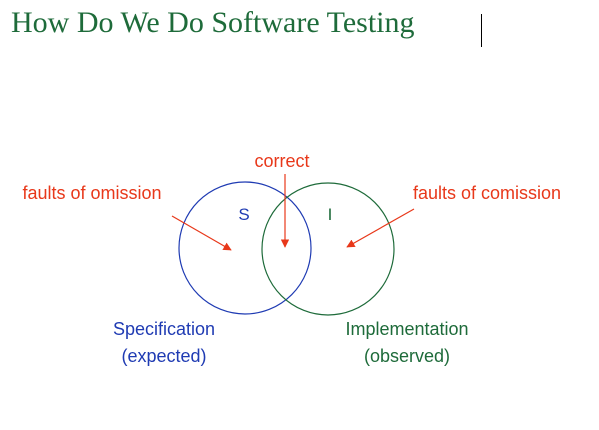  What do you see at coordinates (328, 249) in the screenshot?
I see `implementation-circle` at bounding box center [328, 249].